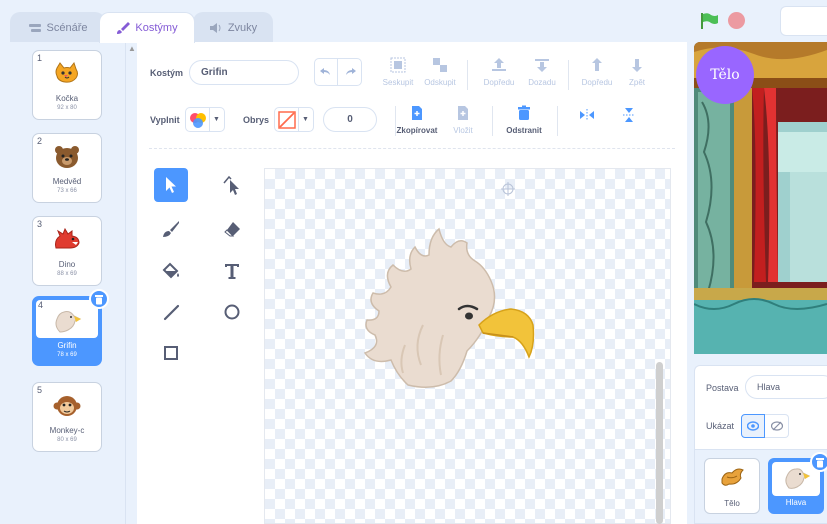  I want to click on flip-vertical-button, so click(629, 117).